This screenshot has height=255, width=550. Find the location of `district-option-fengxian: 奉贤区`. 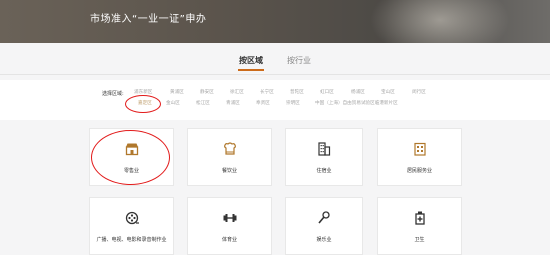

district-option-fengxian: 奉贤区 is located at coordinates (263, 103).